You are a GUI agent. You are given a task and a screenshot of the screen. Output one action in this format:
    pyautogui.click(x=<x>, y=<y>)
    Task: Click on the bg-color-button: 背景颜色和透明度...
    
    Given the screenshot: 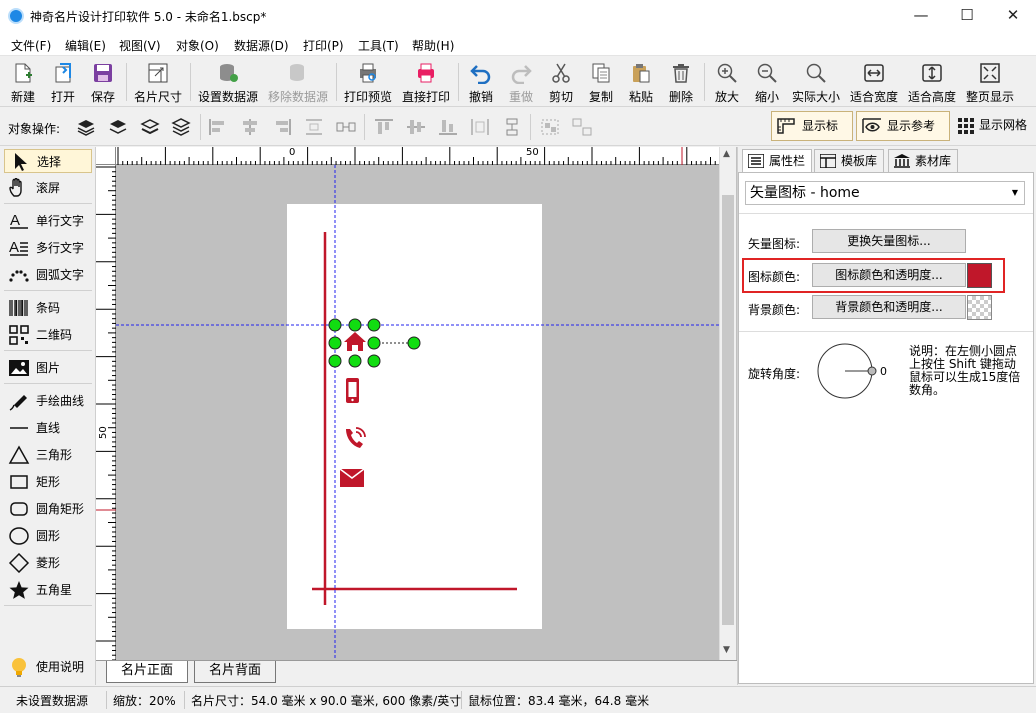 What is the action you would take?
    pyautogui.click(x=889, y=307)
    